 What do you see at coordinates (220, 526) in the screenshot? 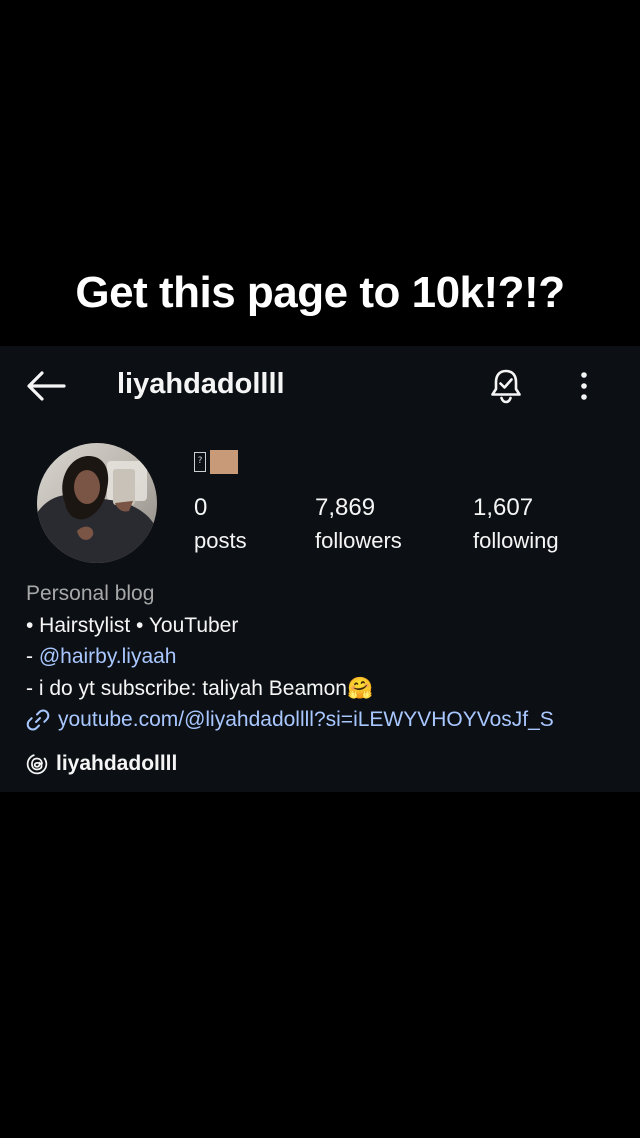
I see `stat-posts: 0 posts` at bounding box center [220, 526].